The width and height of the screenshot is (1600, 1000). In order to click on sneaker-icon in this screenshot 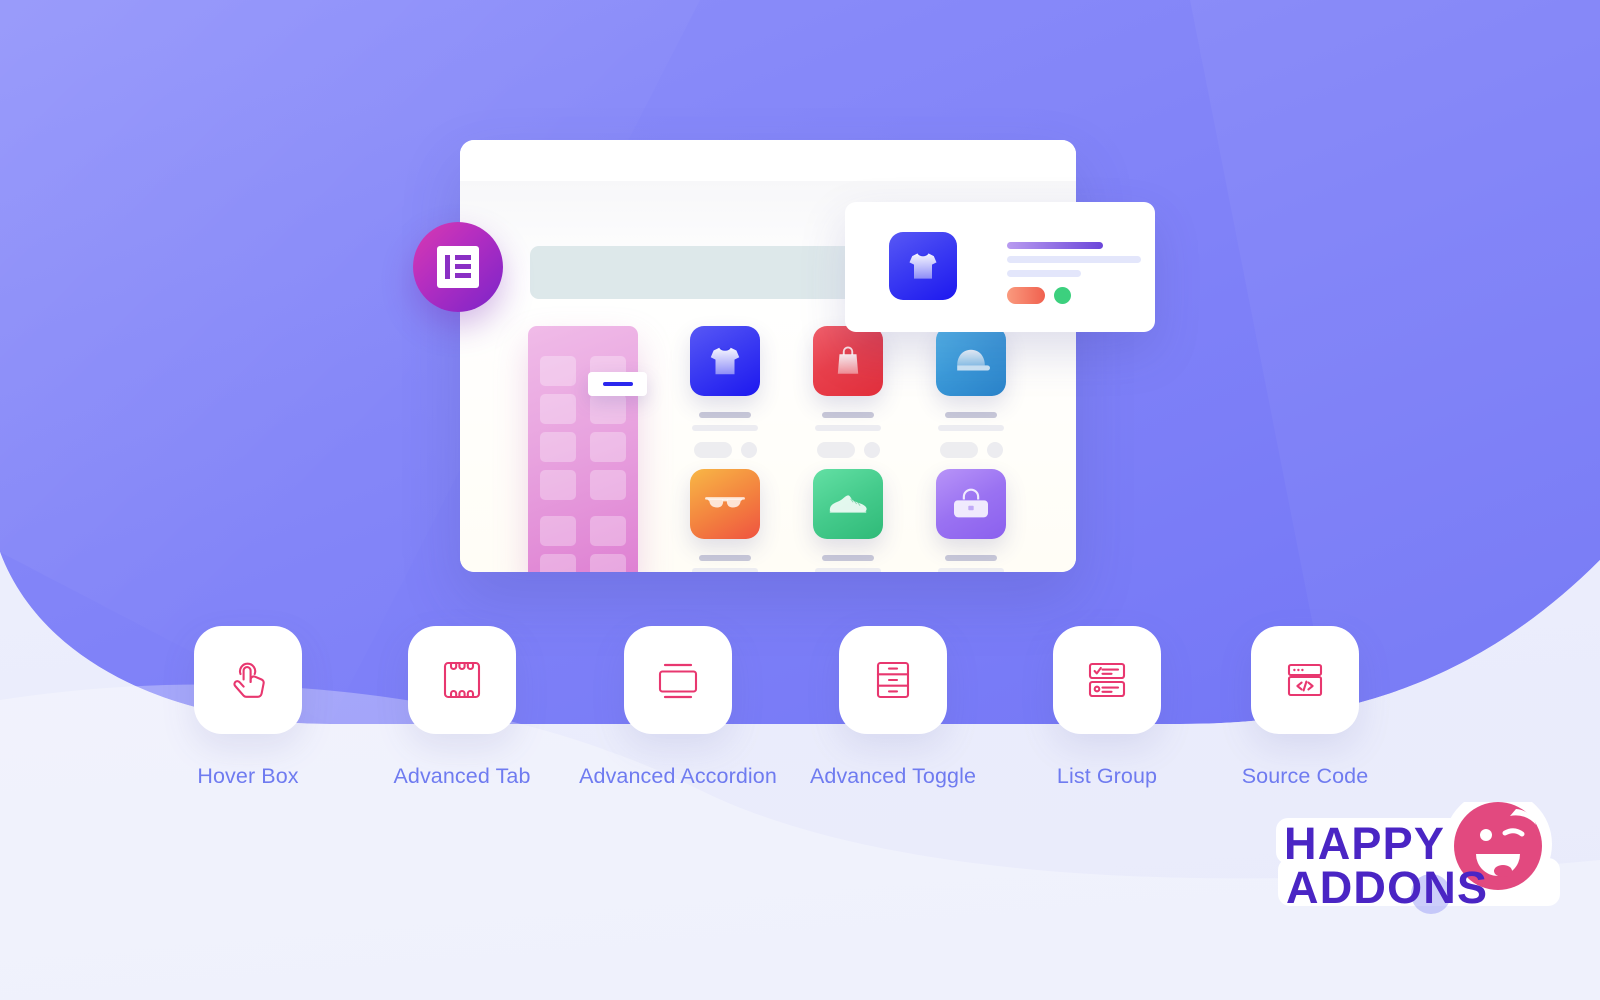, I will do `click(848, 504)`.